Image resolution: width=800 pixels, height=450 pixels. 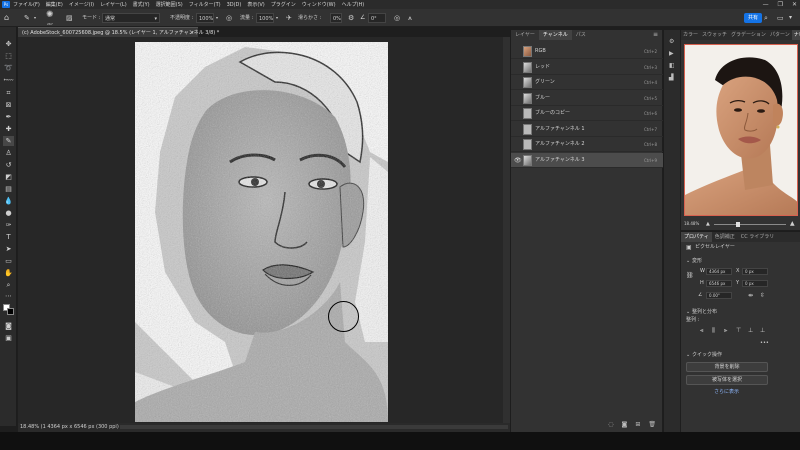 I want to click on channel-row: ブルー Ctrl+5, so click(x=587, y=98).